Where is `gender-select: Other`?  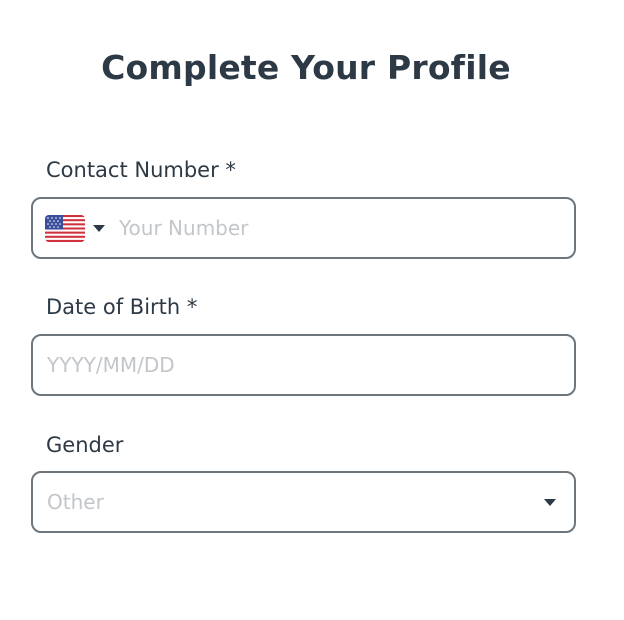 gender-select: Other is located at coordinates (303, 502).